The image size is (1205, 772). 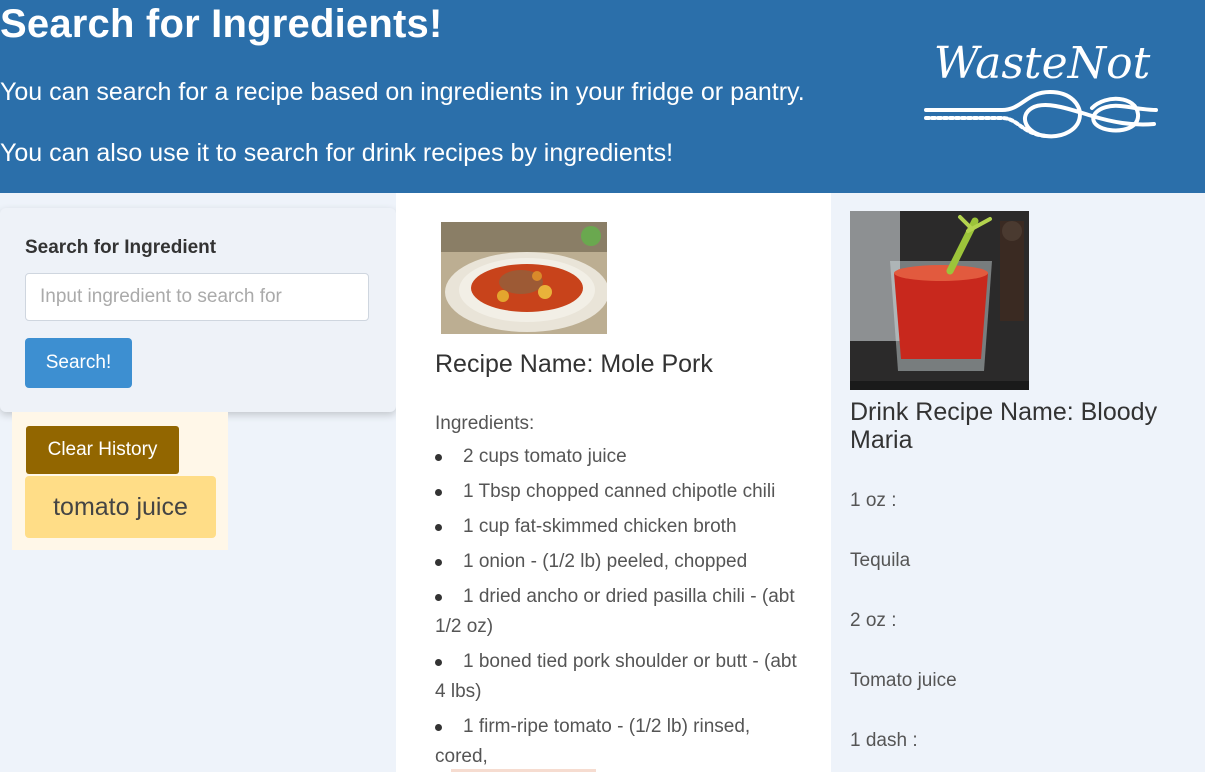 What do you see at coordinates (1042, 63) in the screenshot?
I see `logo-wordmark: WasteNot` at bounding box center [1042, 63].